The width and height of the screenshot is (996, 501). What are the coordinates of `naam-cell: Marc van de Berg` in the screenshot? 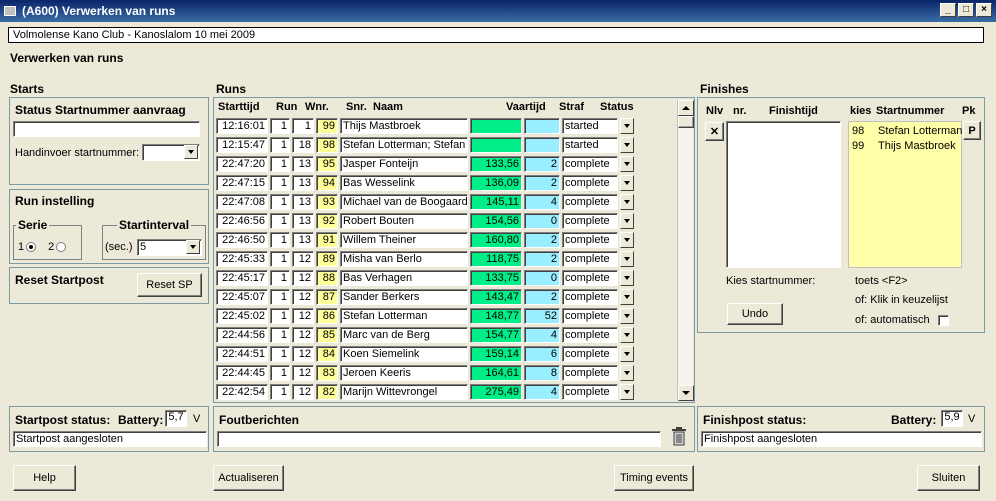 It's located at (404, 335).